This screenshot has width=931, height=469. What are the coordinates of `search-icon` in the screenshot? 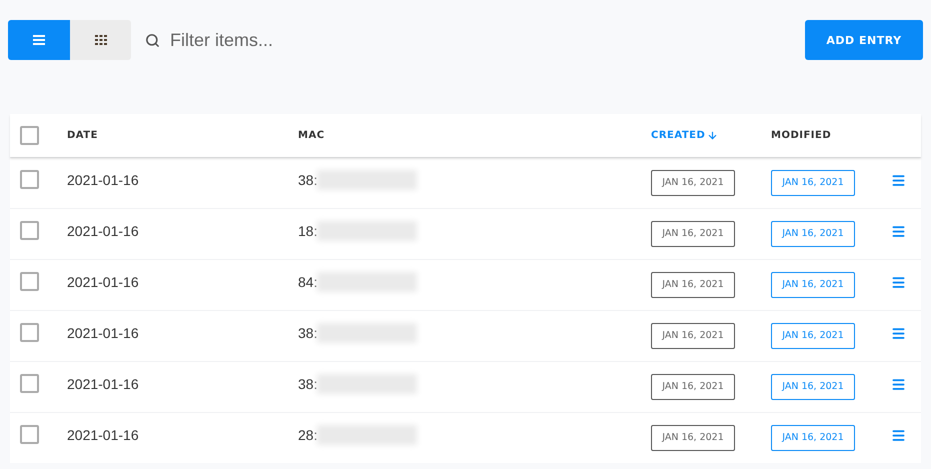 It's located at (152, 40).